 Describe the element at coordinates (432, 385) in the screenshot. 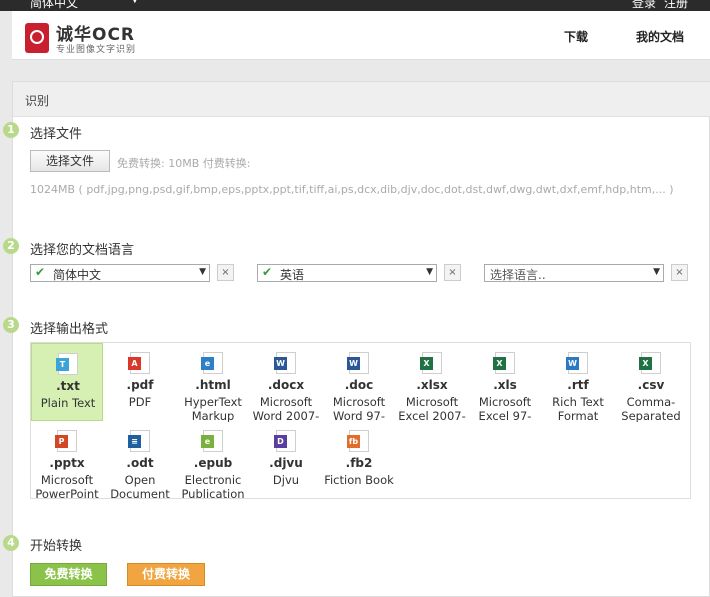

I see `format-ext: .xlsx` at that location.